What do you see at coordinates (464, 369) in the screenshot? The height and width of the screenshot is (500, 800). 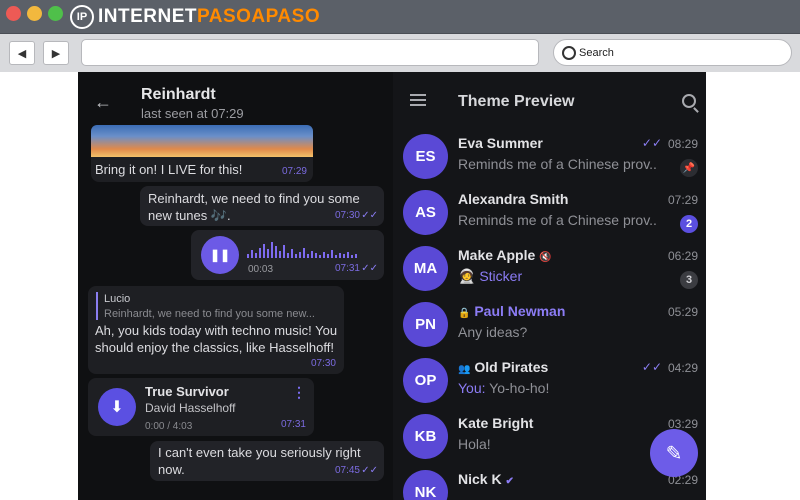 I see `group-icon: 👥` at bounding box center [464, 369].